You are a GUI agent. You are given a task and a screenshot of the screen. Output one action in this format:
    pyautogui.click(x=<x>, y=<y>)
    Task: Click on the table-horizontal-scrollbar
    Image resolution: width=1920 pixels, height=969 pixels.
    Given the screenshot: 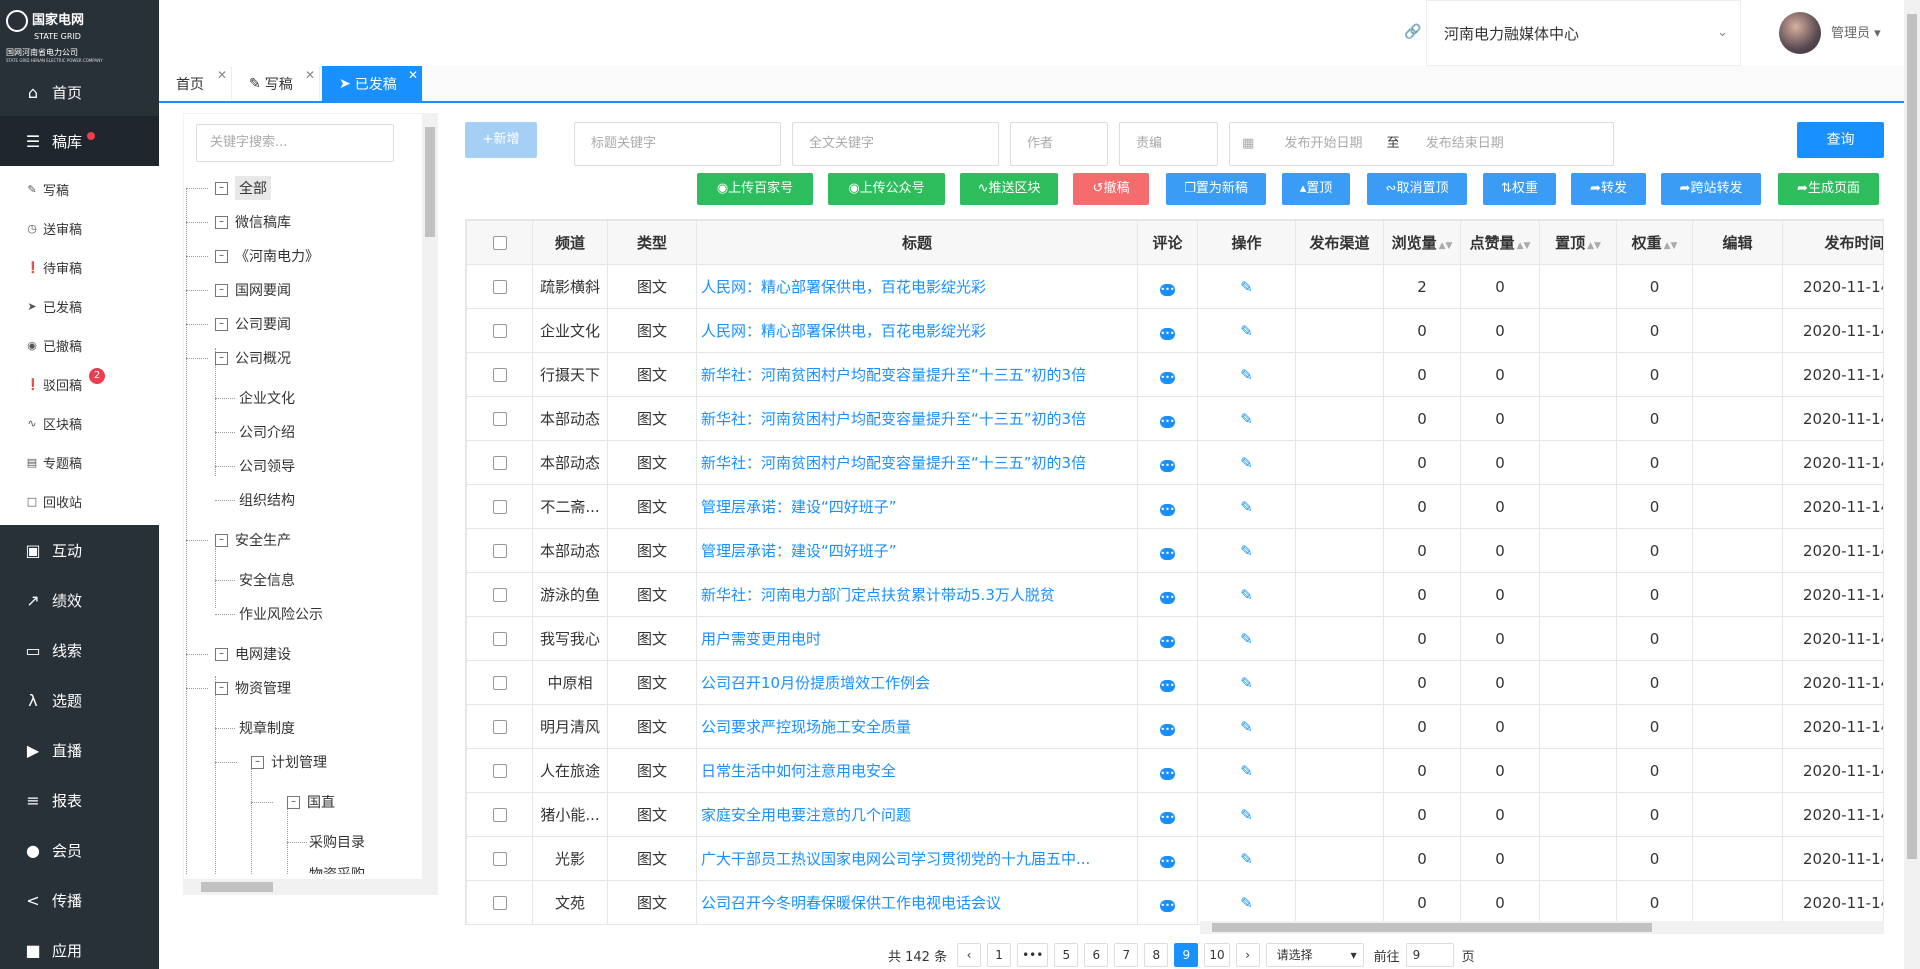 What is the action you would take?
    pyautogui.click(x=1542, y=927)
    